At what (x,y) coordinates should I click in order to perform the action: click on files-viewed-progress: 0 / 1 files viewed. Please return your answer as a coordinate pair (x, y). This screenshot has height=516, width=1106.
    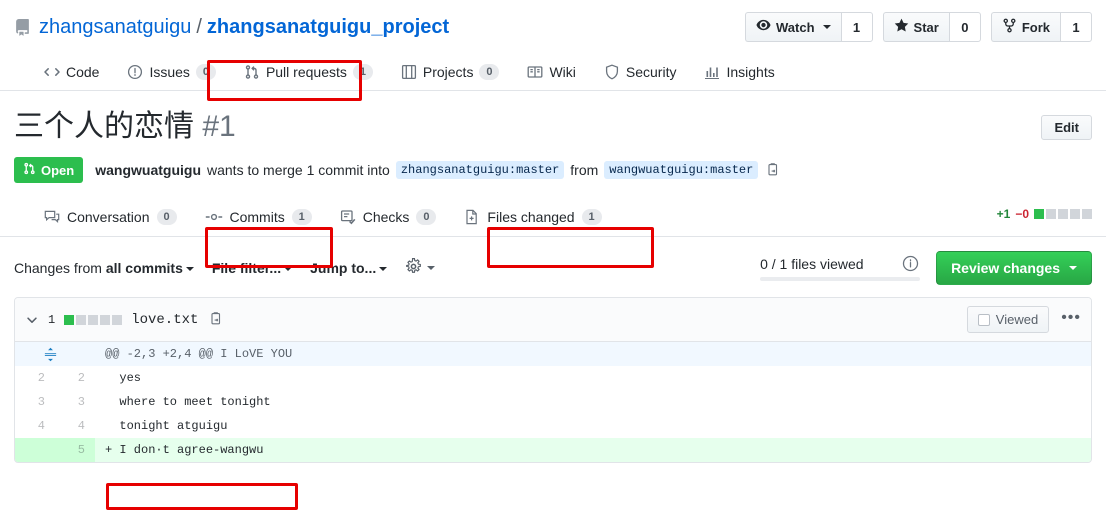
    Looking at the image, I should click on (840, 268).